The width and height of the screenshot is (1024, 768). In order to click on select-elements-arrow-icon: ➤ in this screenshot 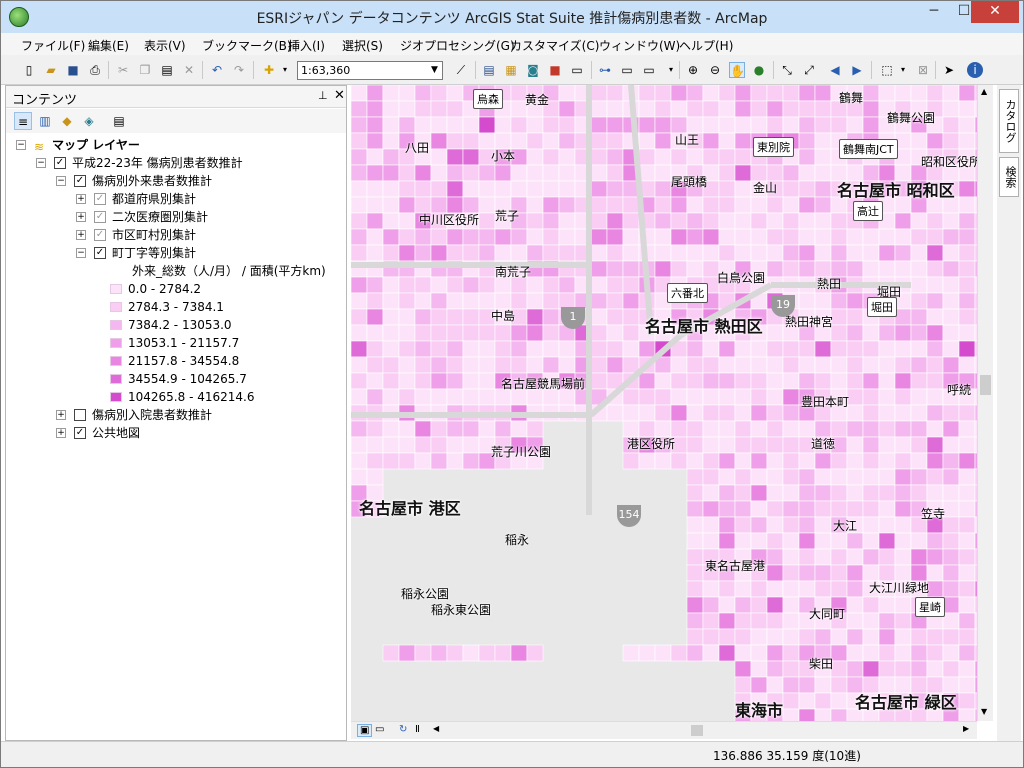, I will do `click(949, 70)`.